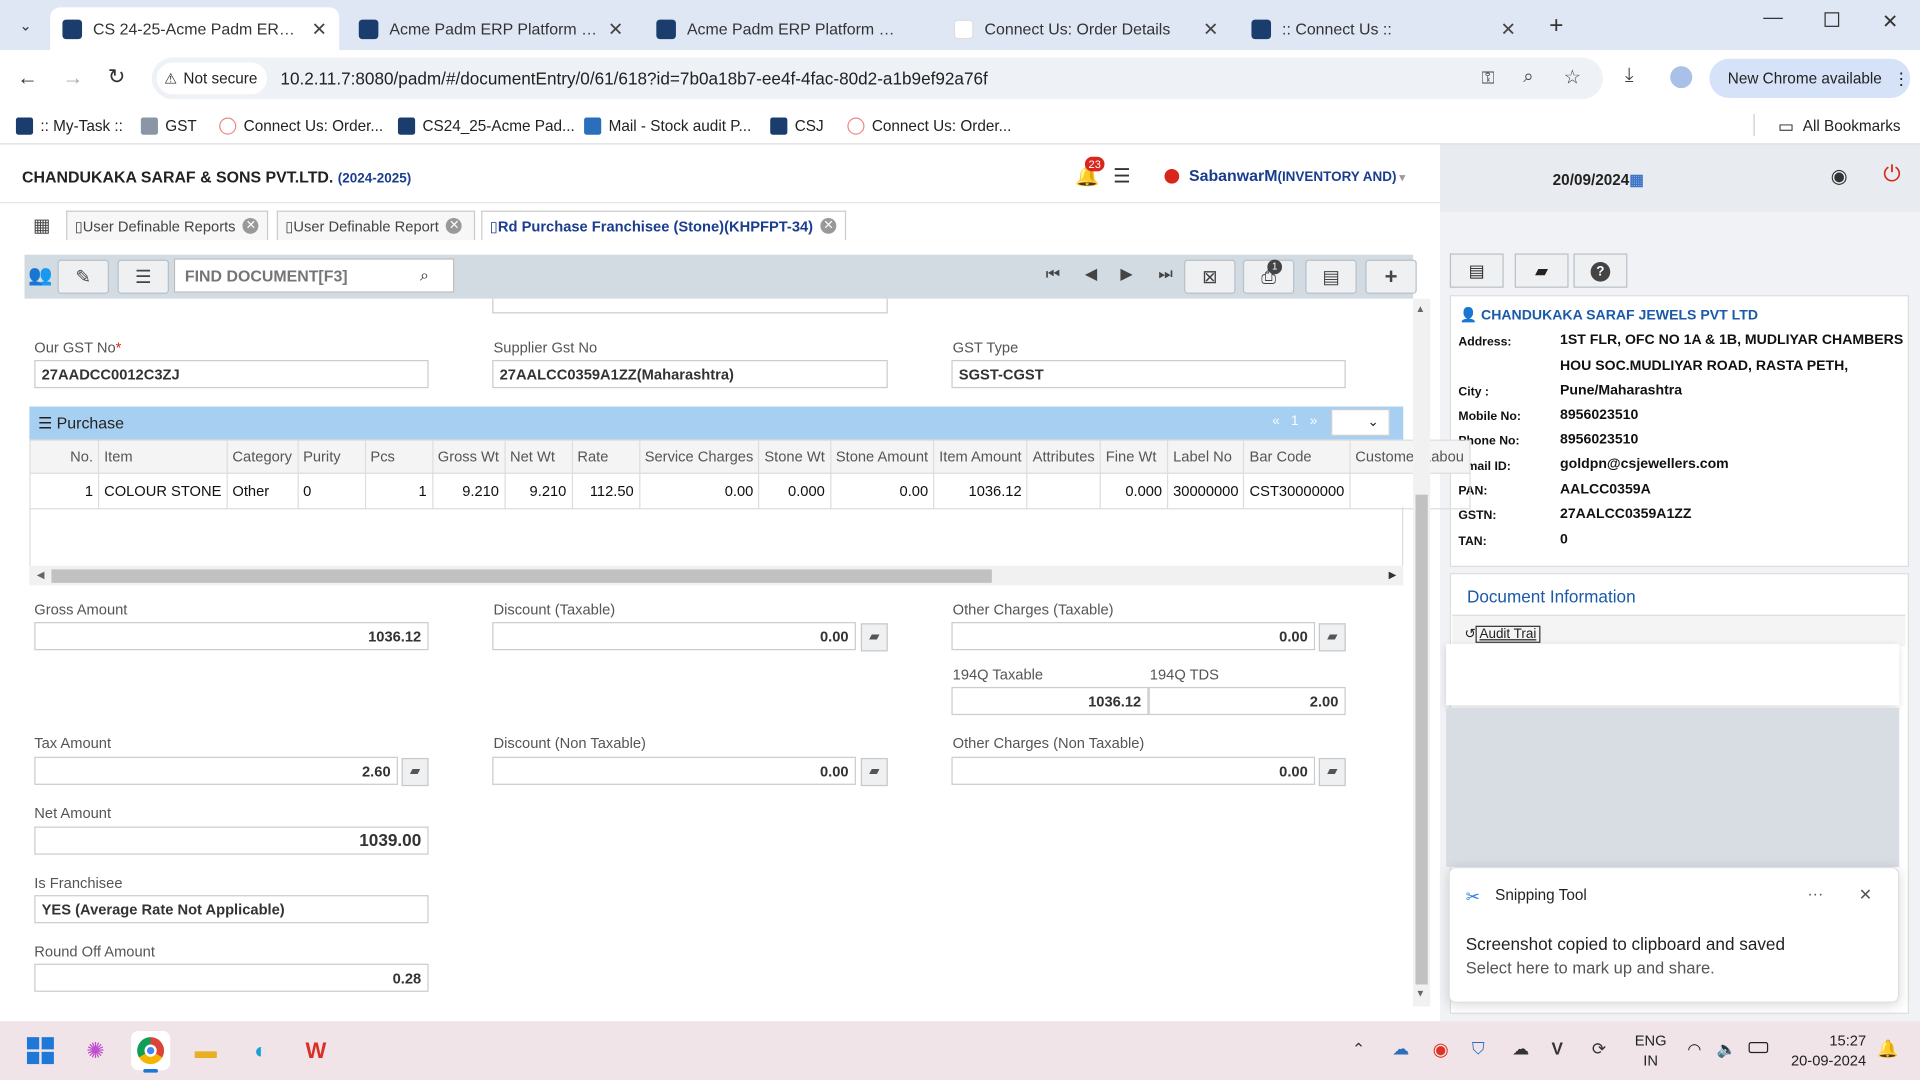 Image resolution: width=1920 pixels, height=1080 pixels. Describe the element at coordinates (1815, 893) in the screenshot. I see `toast-more-icon: ···` at that location.